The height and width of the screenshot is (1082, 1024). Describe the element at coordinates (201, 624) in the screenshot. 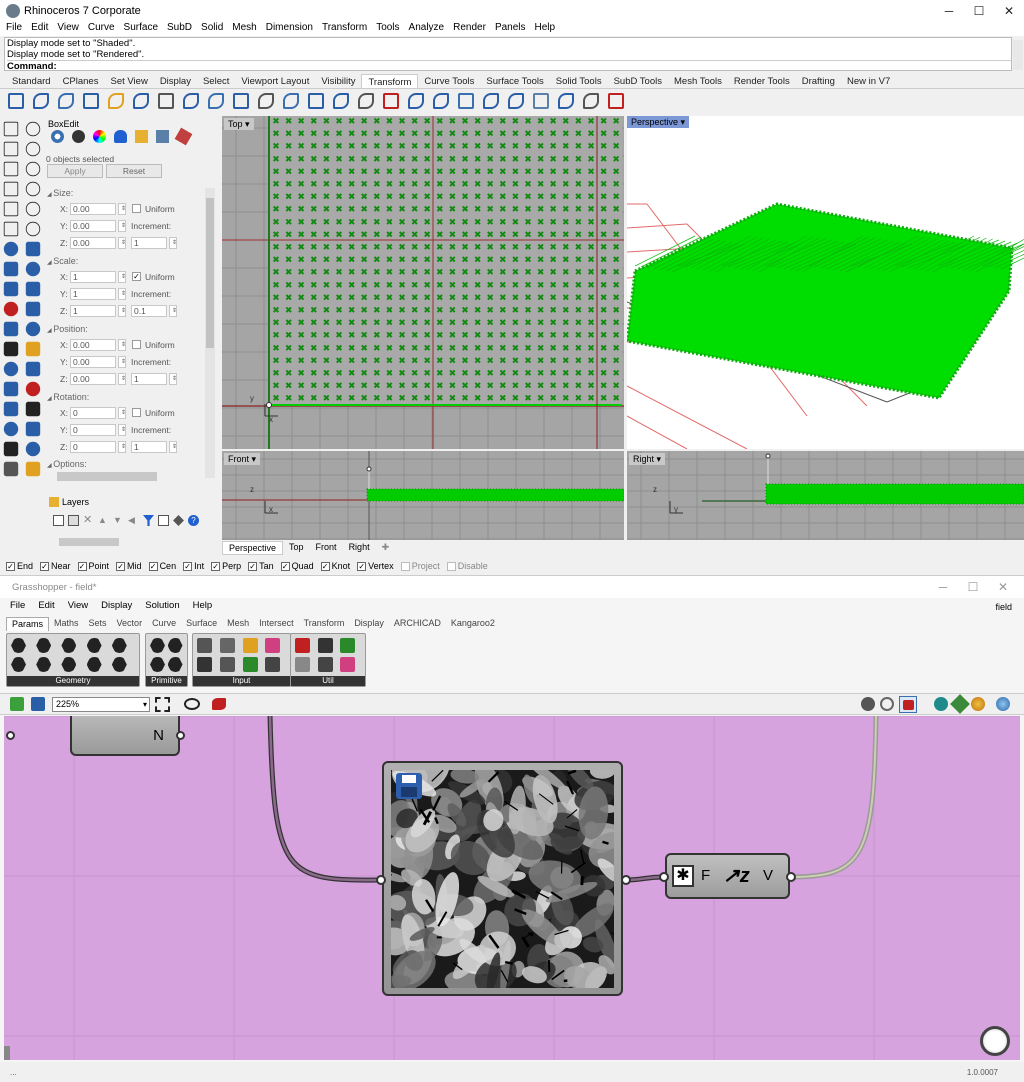

I see `gh-tab-surface: Surface` at that location.